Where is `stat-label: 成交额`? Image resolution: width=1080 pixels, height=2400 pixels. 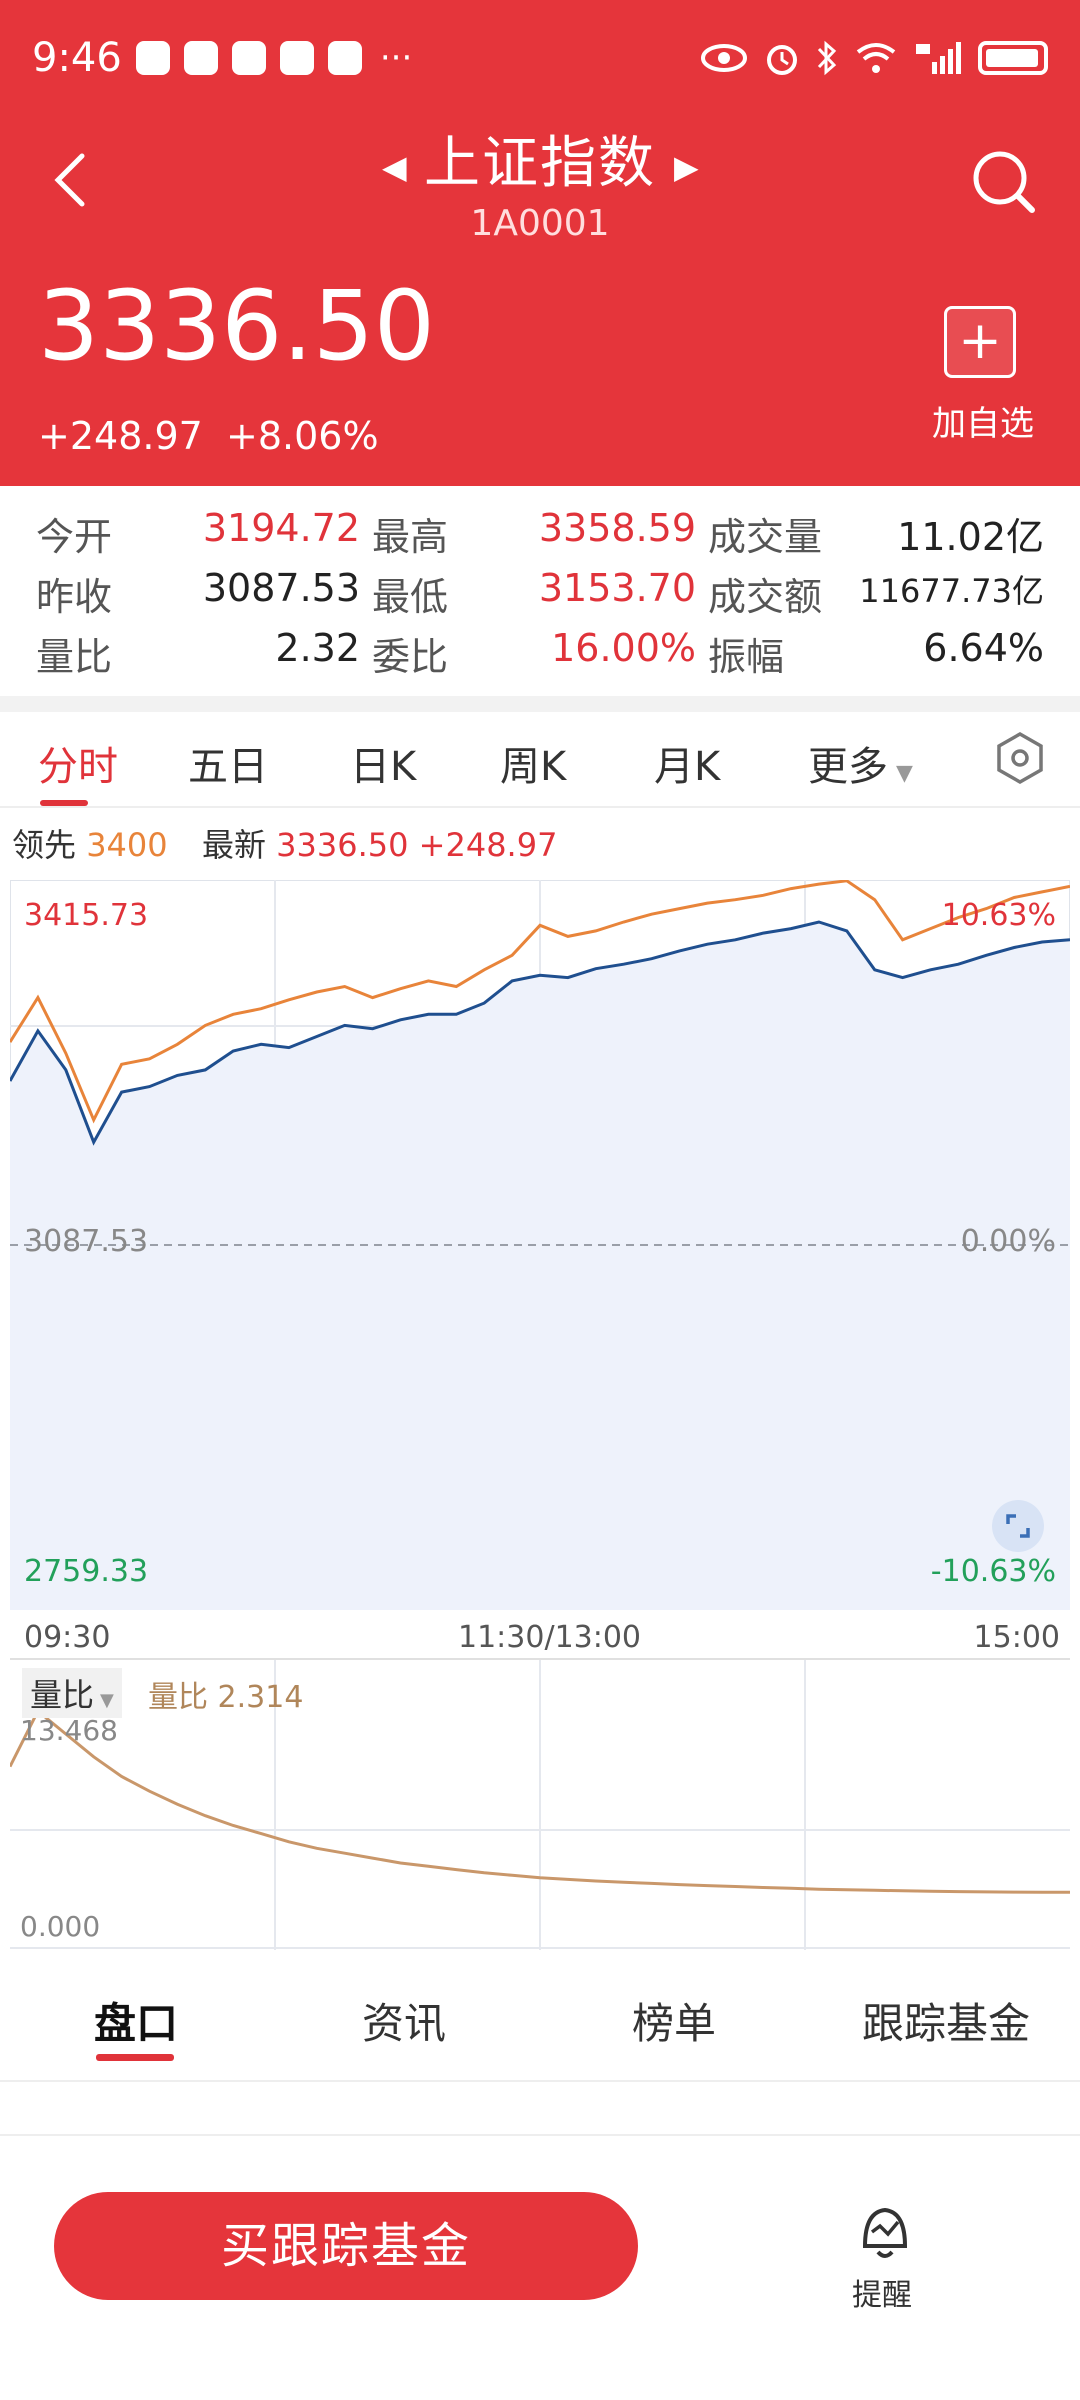 stat-label: 成交额 is located at coordinates (765, 597).